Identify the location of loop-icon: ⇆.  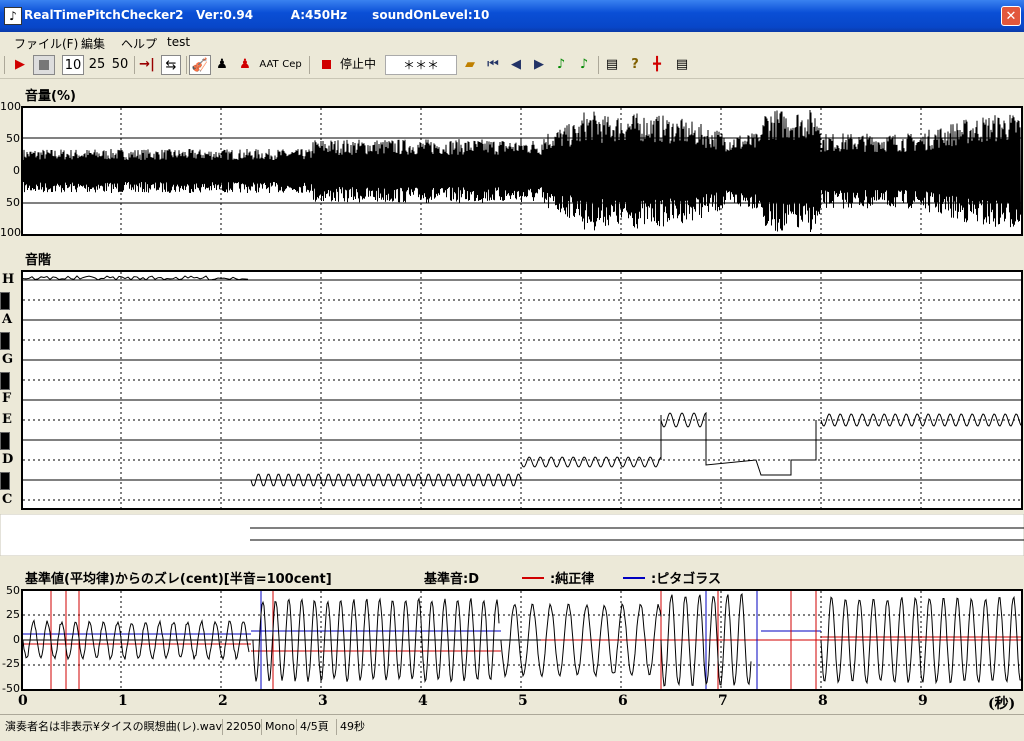
(171, 65).